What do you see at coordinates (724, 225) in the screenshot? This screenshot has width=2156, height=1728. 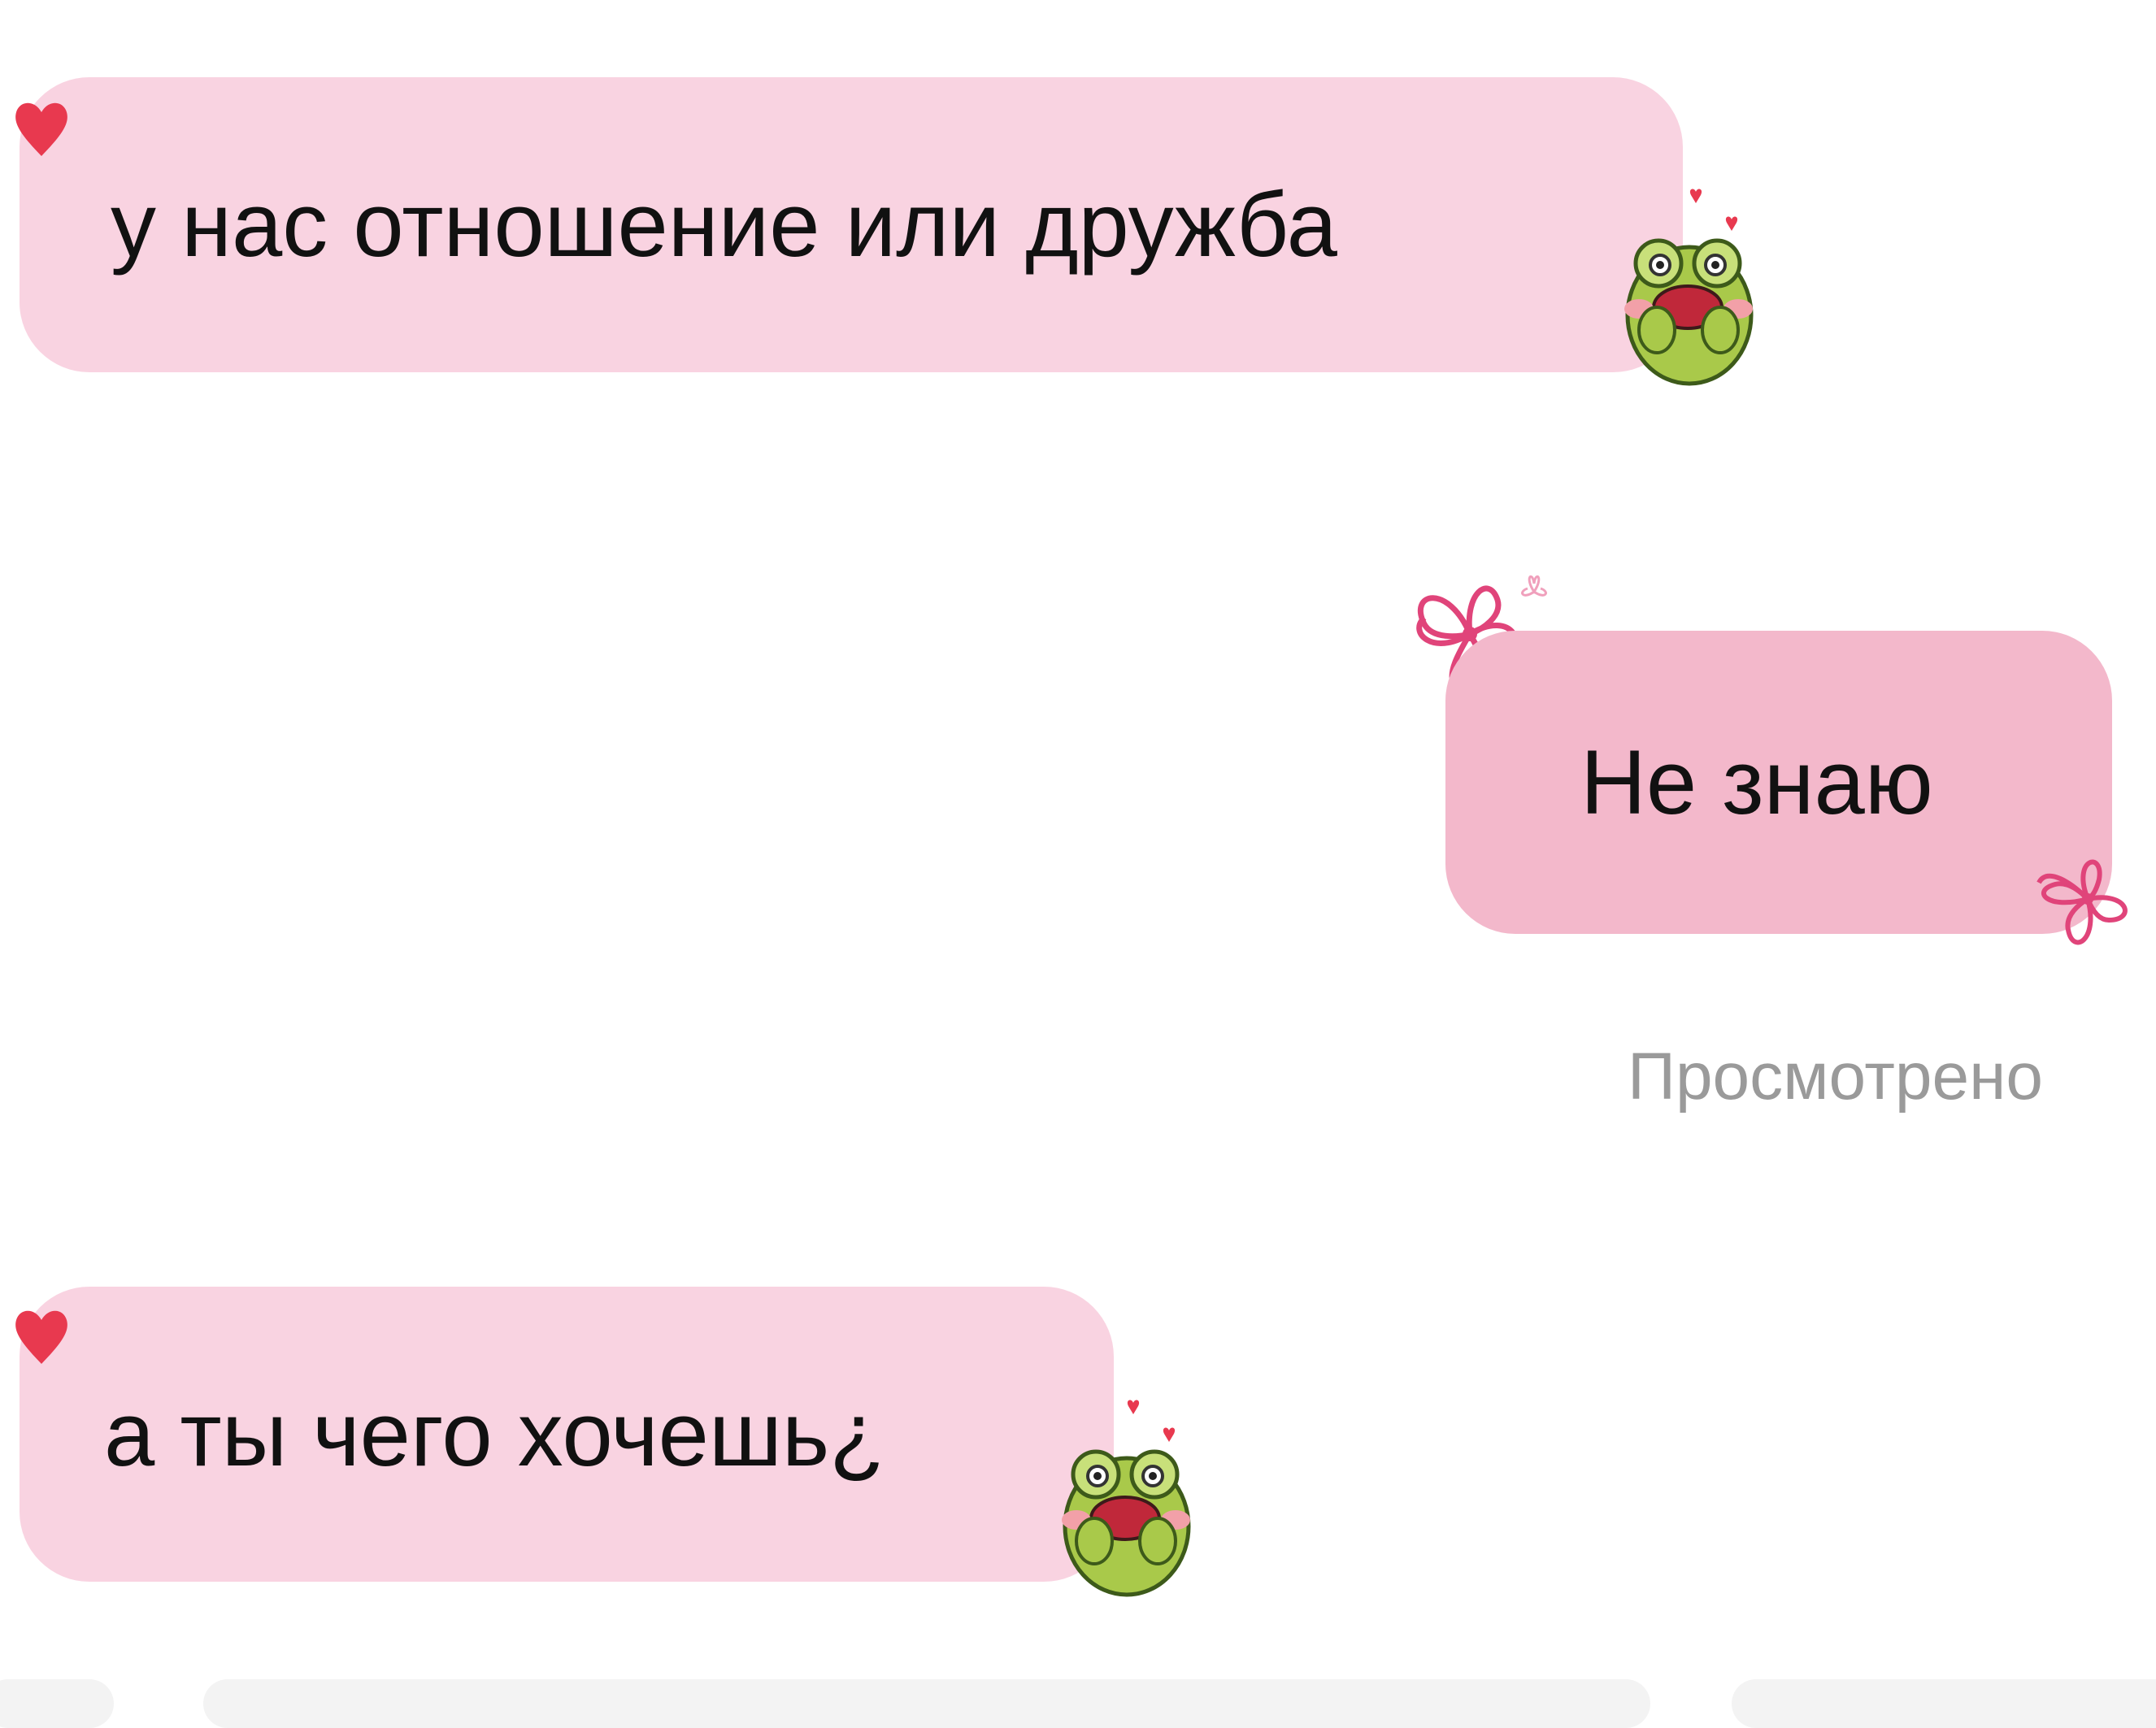 I see `message-text: у нас отношение или дружба` at bounding box center [724, 225].